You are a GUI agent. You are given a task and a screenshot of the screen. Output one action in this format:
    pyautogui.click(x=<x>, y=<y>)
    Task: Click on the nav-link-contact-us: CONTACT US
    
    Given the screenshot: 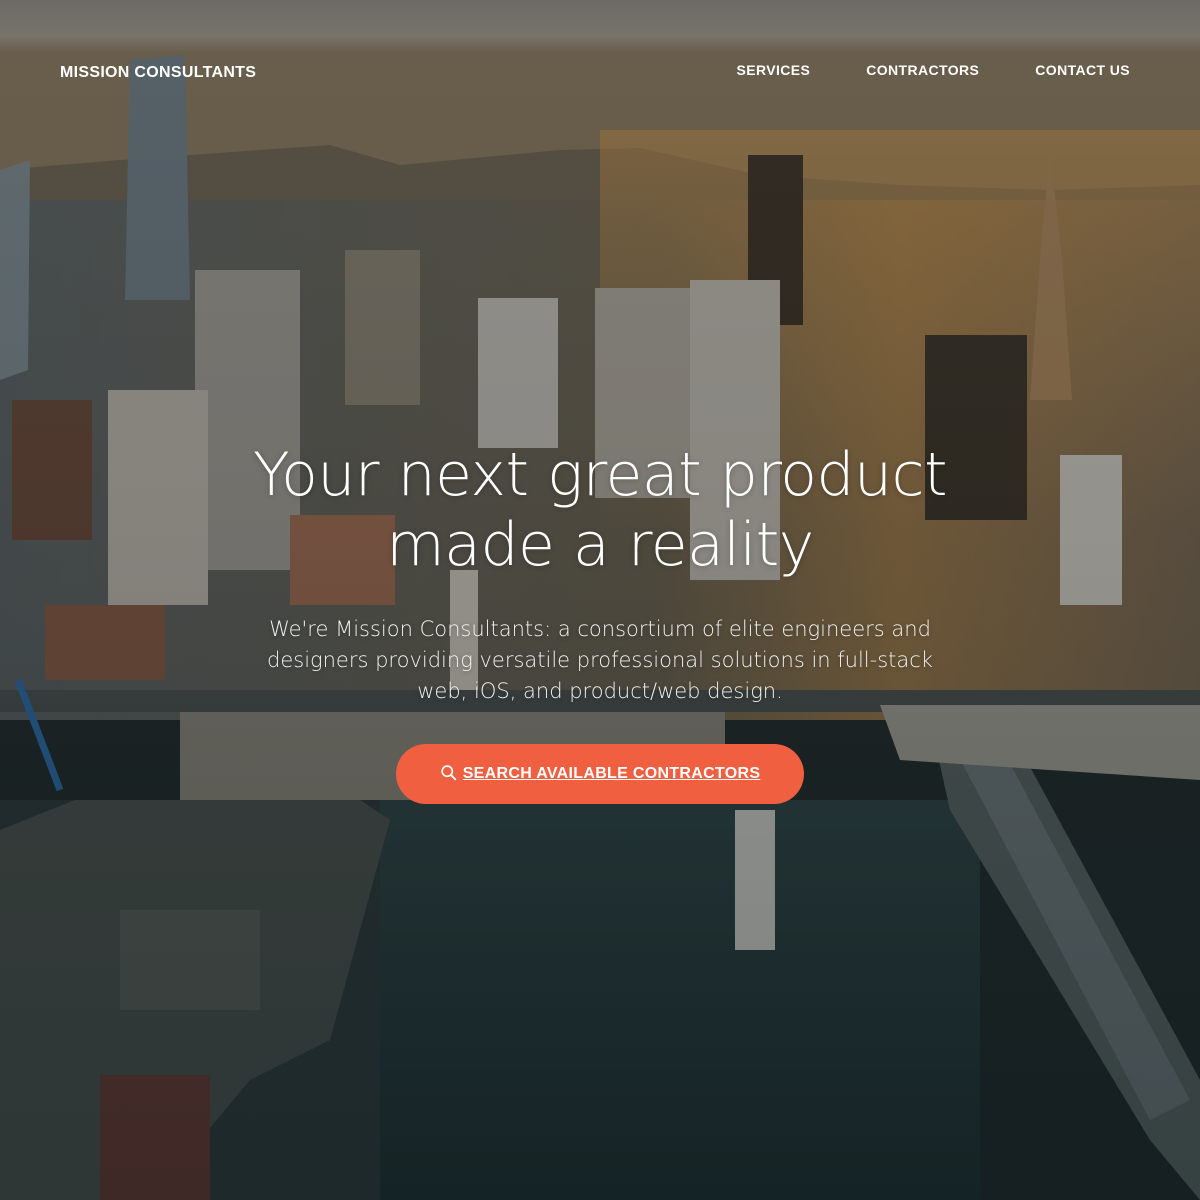 What is the action you would take?
    pyautogui.click(x=1082, y=70)
    